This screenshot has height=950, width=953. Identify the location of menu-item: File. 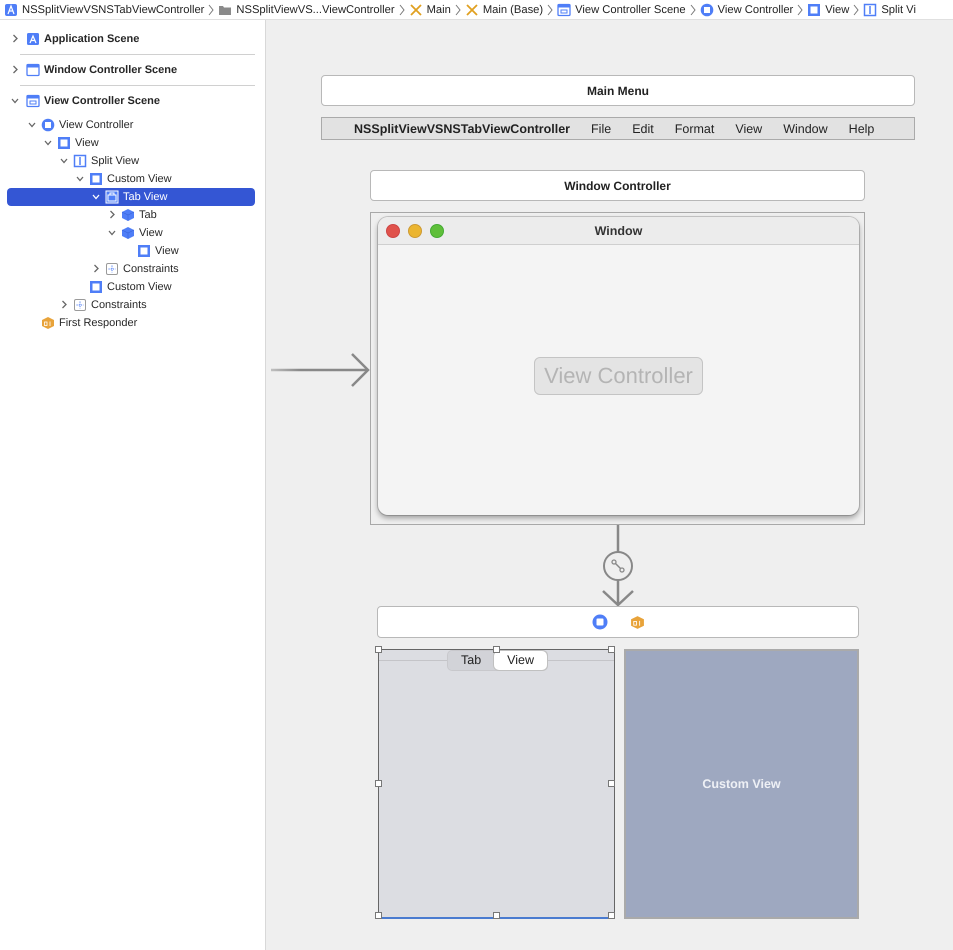
(601, 129).